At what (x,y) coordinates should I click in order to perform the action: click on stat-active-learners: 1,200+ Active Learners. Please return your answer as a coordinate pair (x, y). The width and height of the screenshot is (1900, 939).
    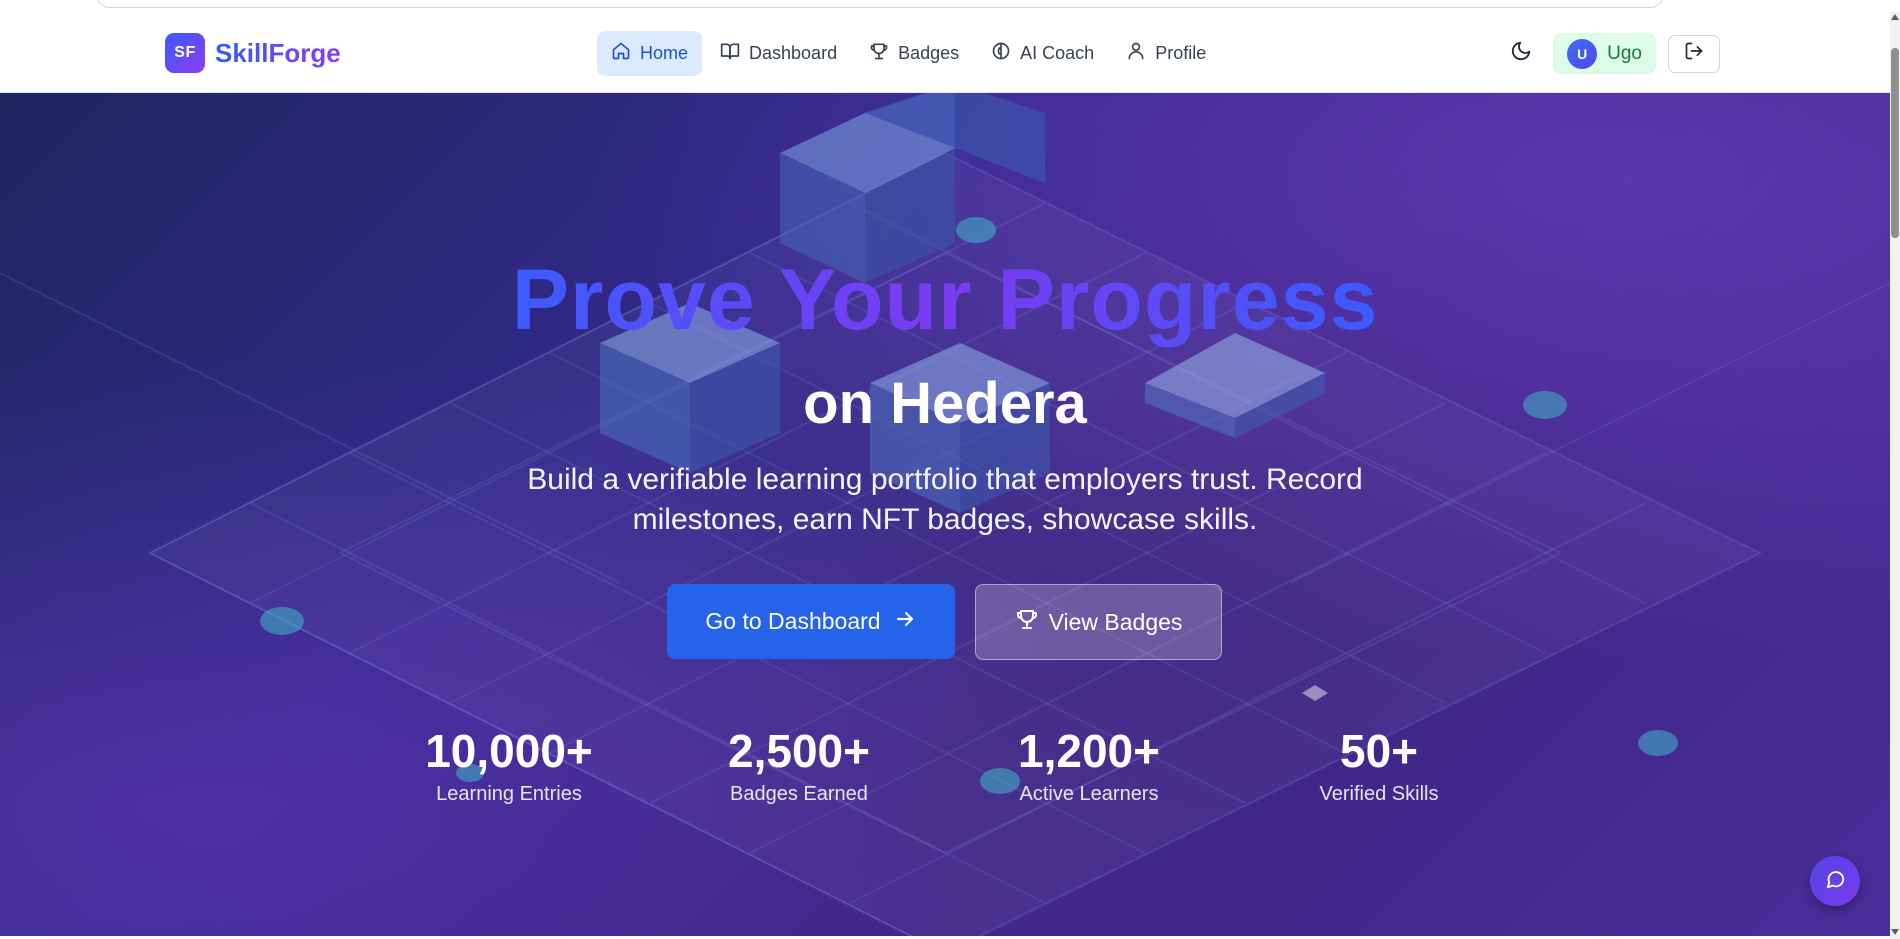
    Looking at the image, I should click on (1089, 764).